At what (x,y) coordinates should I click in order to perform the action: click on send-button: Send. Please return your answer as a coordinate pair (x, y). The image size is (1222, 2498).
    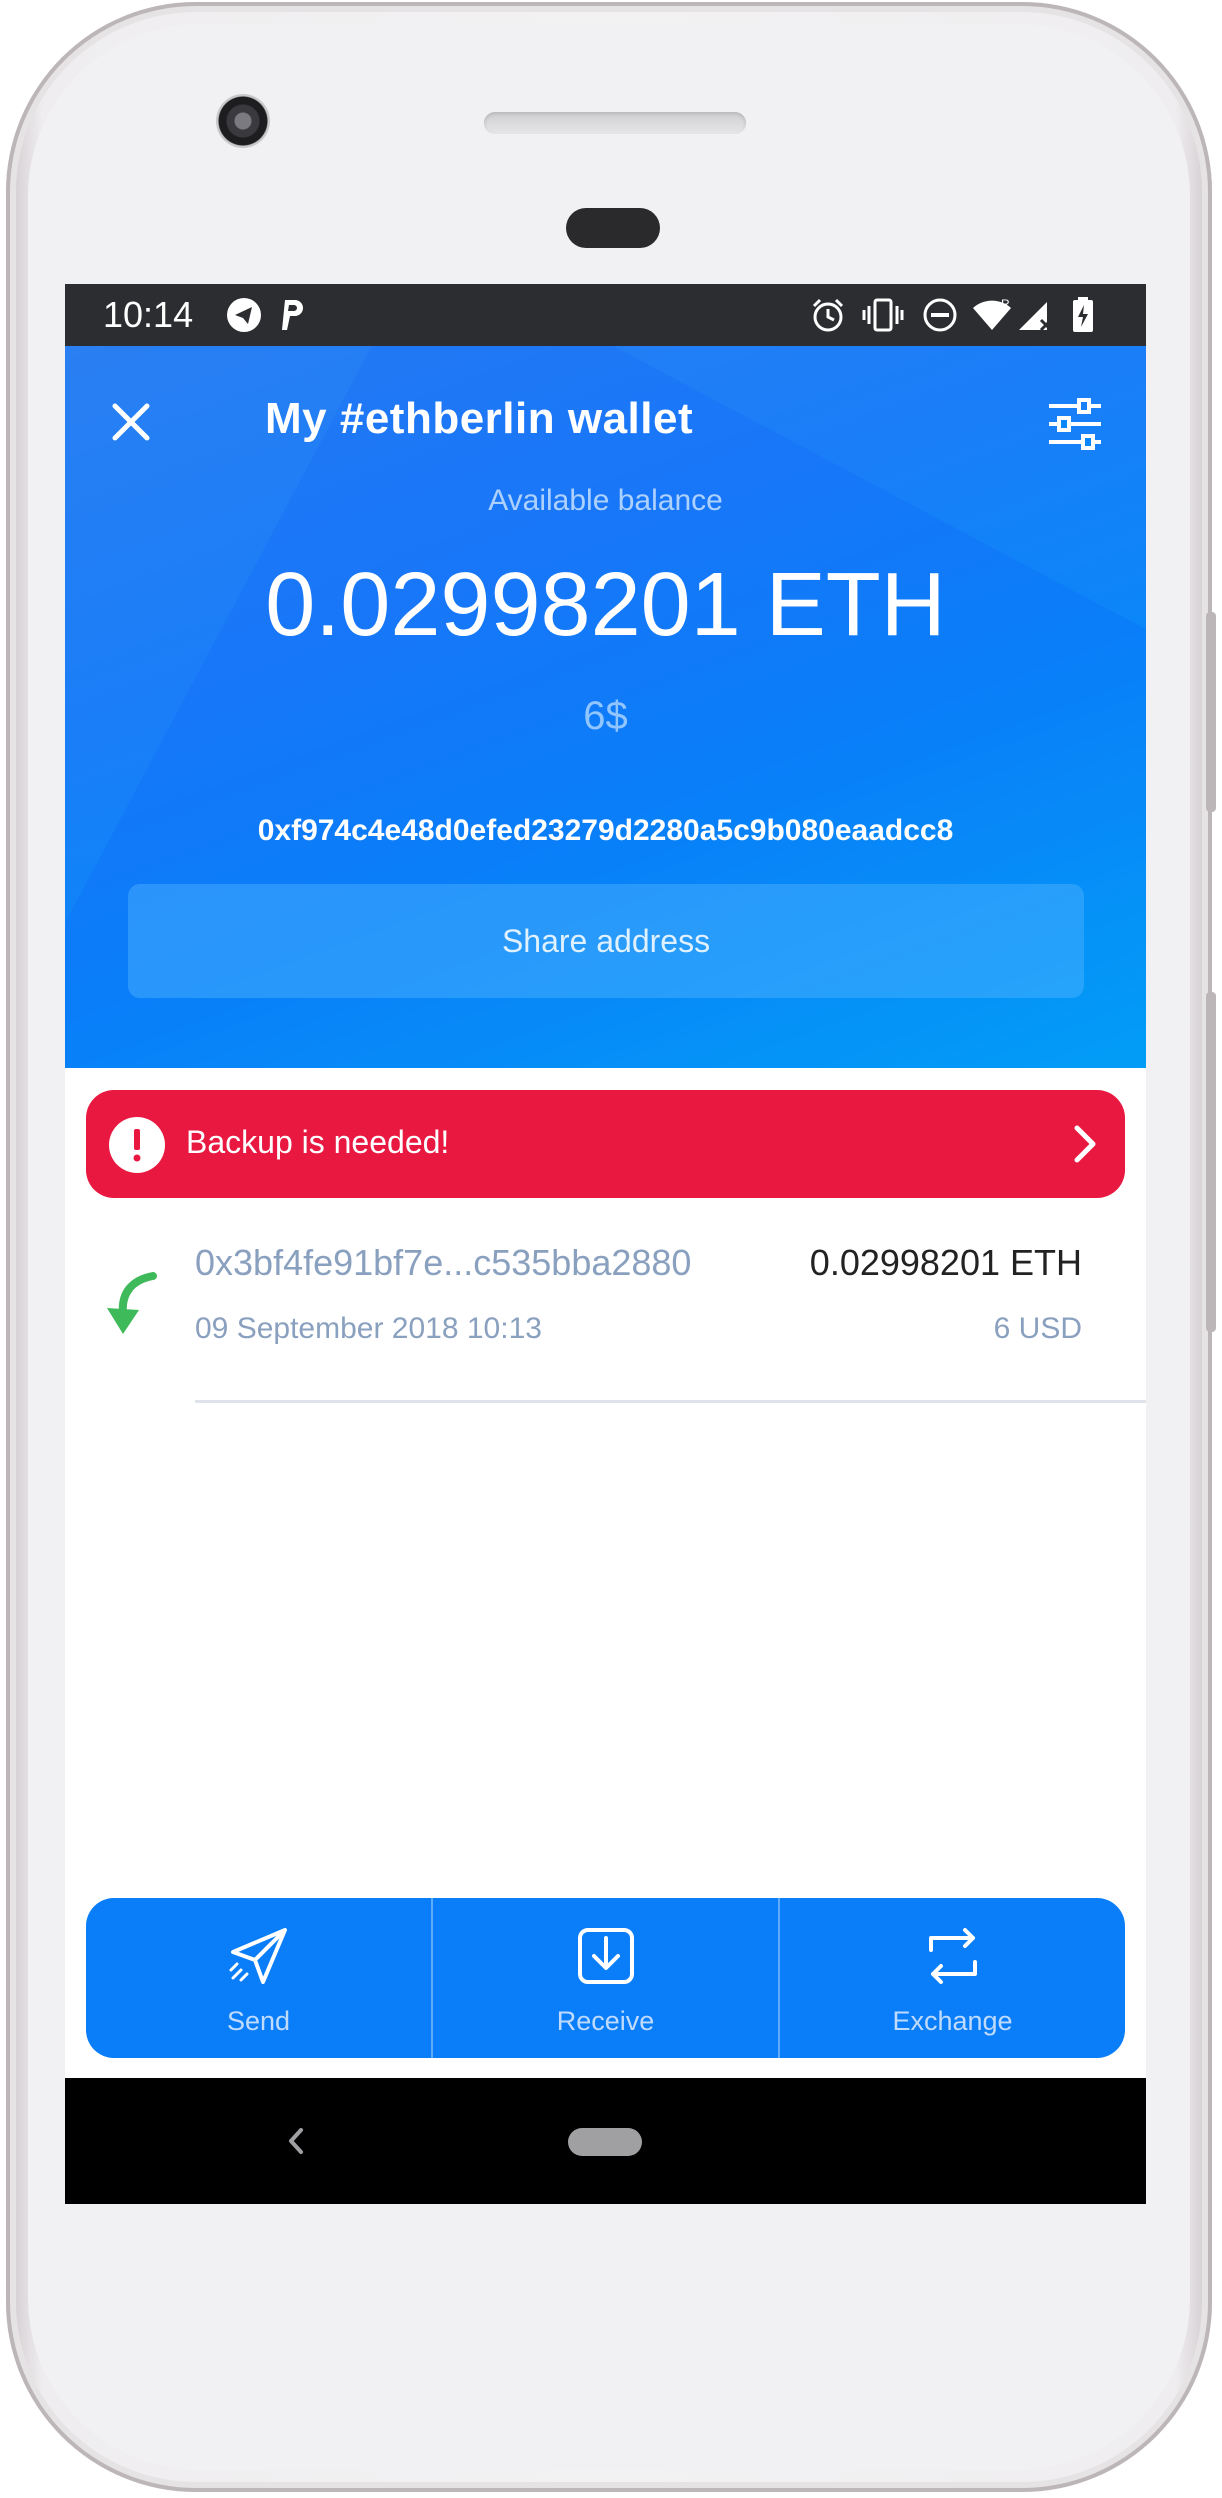
    Looking at the image, I should click on (259, 1978).